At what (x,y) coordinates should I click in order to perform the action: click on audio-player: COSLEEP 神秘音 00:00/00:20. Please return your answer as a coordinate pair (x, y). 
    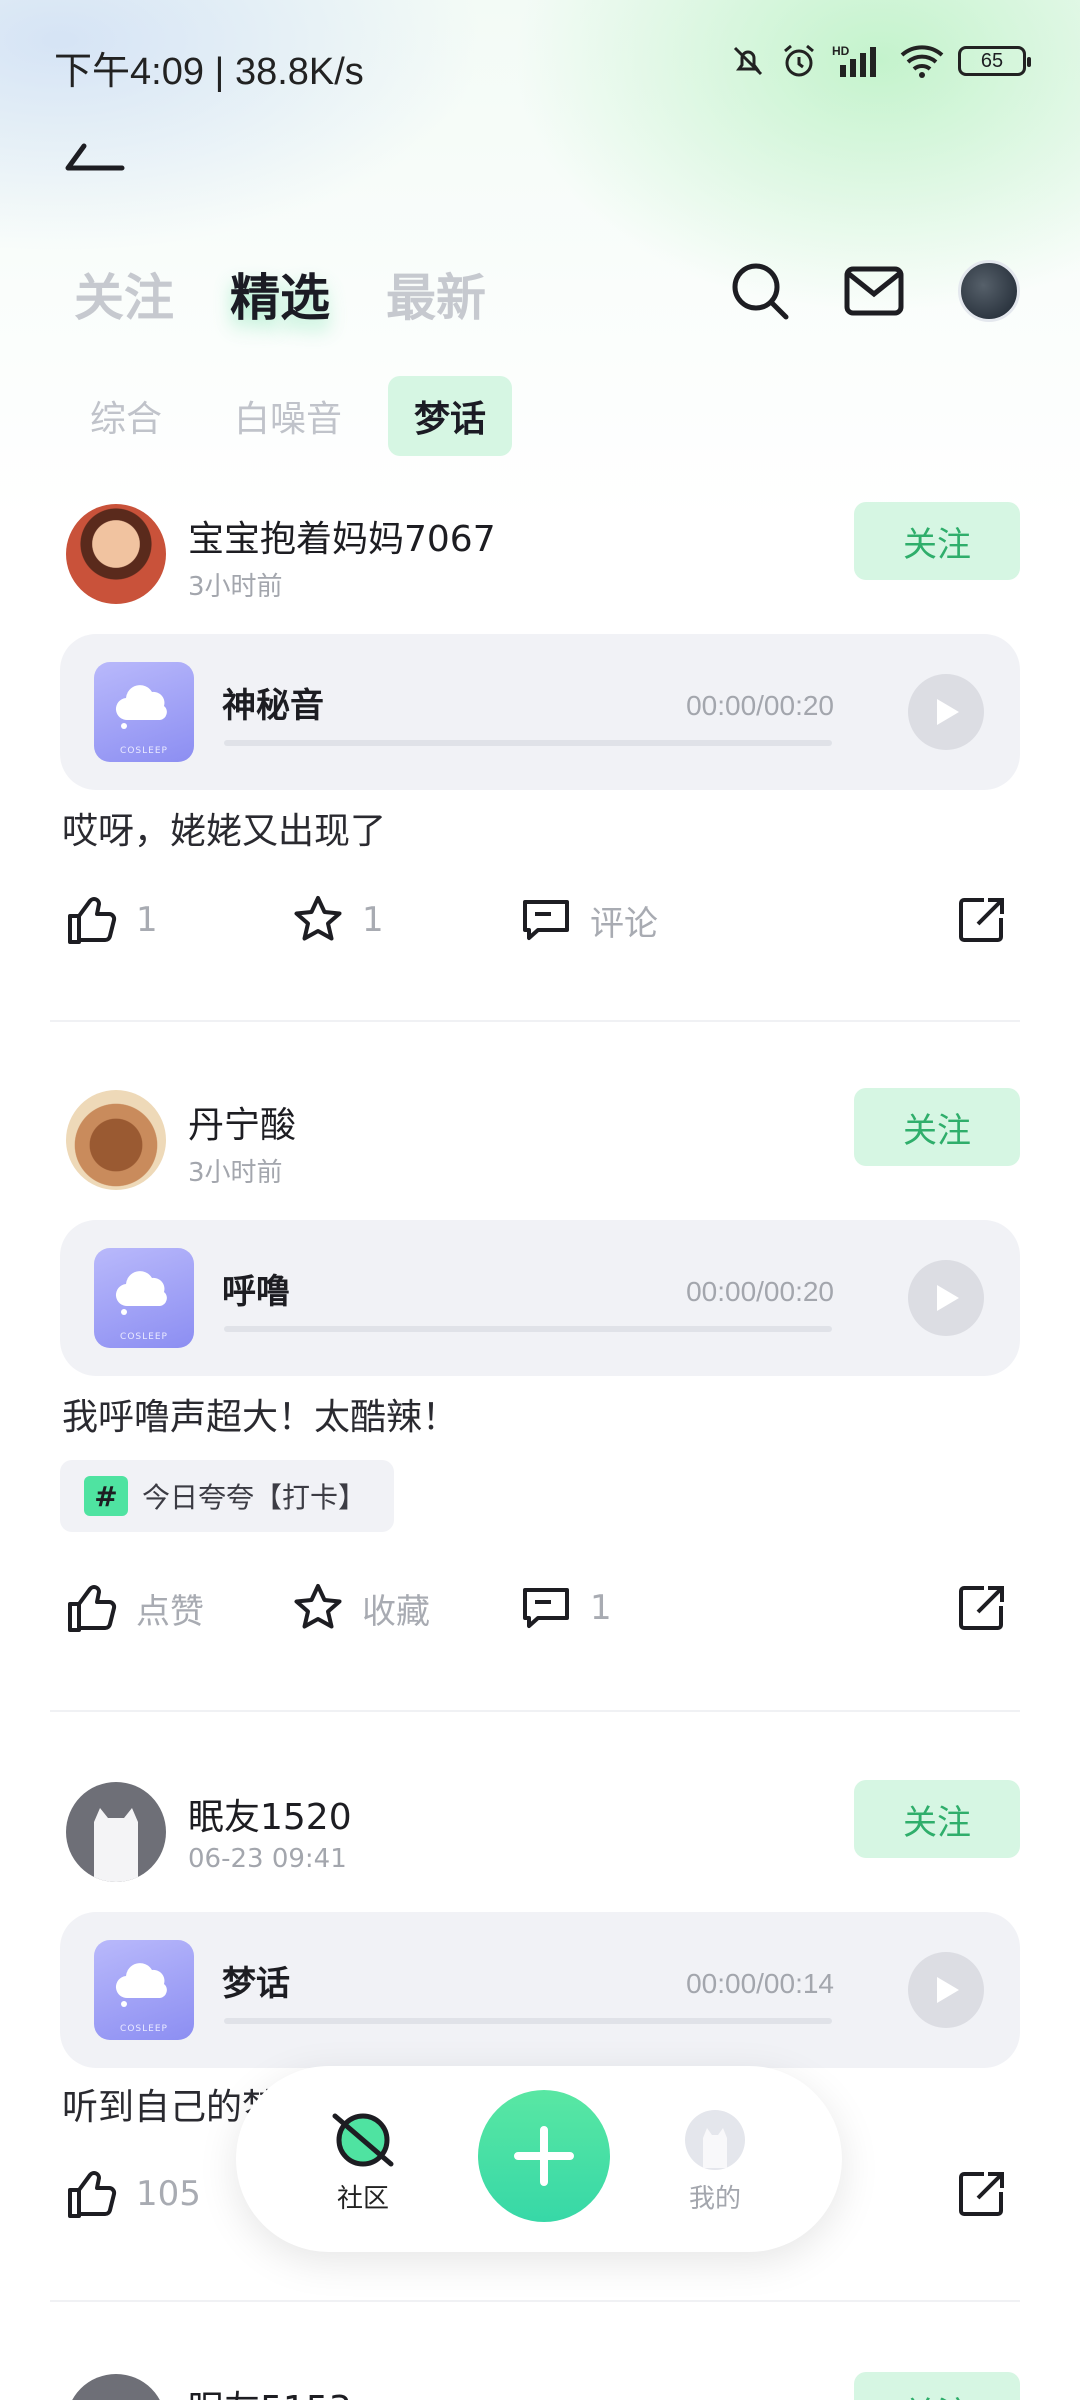
    Looking at the image, I should click on (540, 712).